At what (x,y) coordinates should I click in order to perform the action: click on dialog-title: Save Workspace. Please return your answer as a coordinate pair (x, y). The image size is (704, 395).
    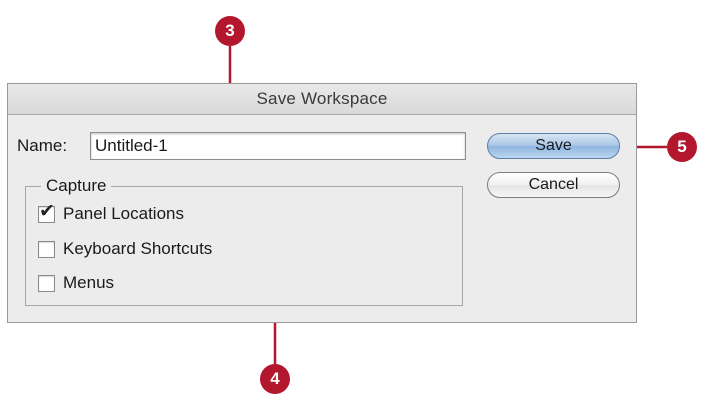
    Looking at the image, I should click on (322, 98).